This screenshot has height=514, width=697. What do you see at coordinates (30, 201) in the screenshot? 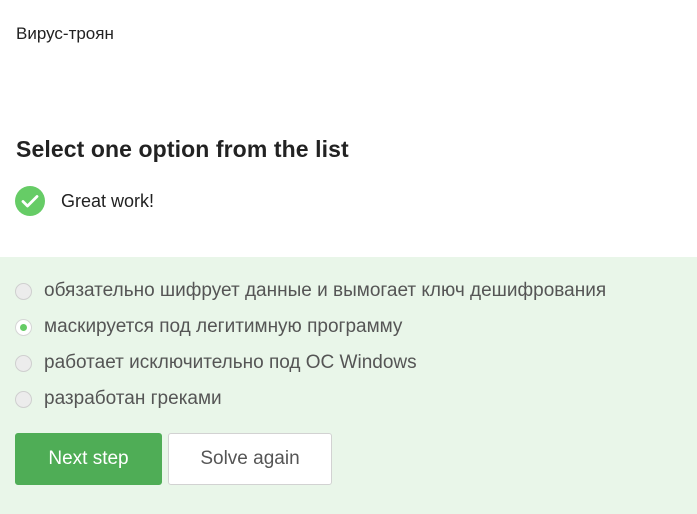
I see `check-circle-icon` at bounding box center [30, 201].